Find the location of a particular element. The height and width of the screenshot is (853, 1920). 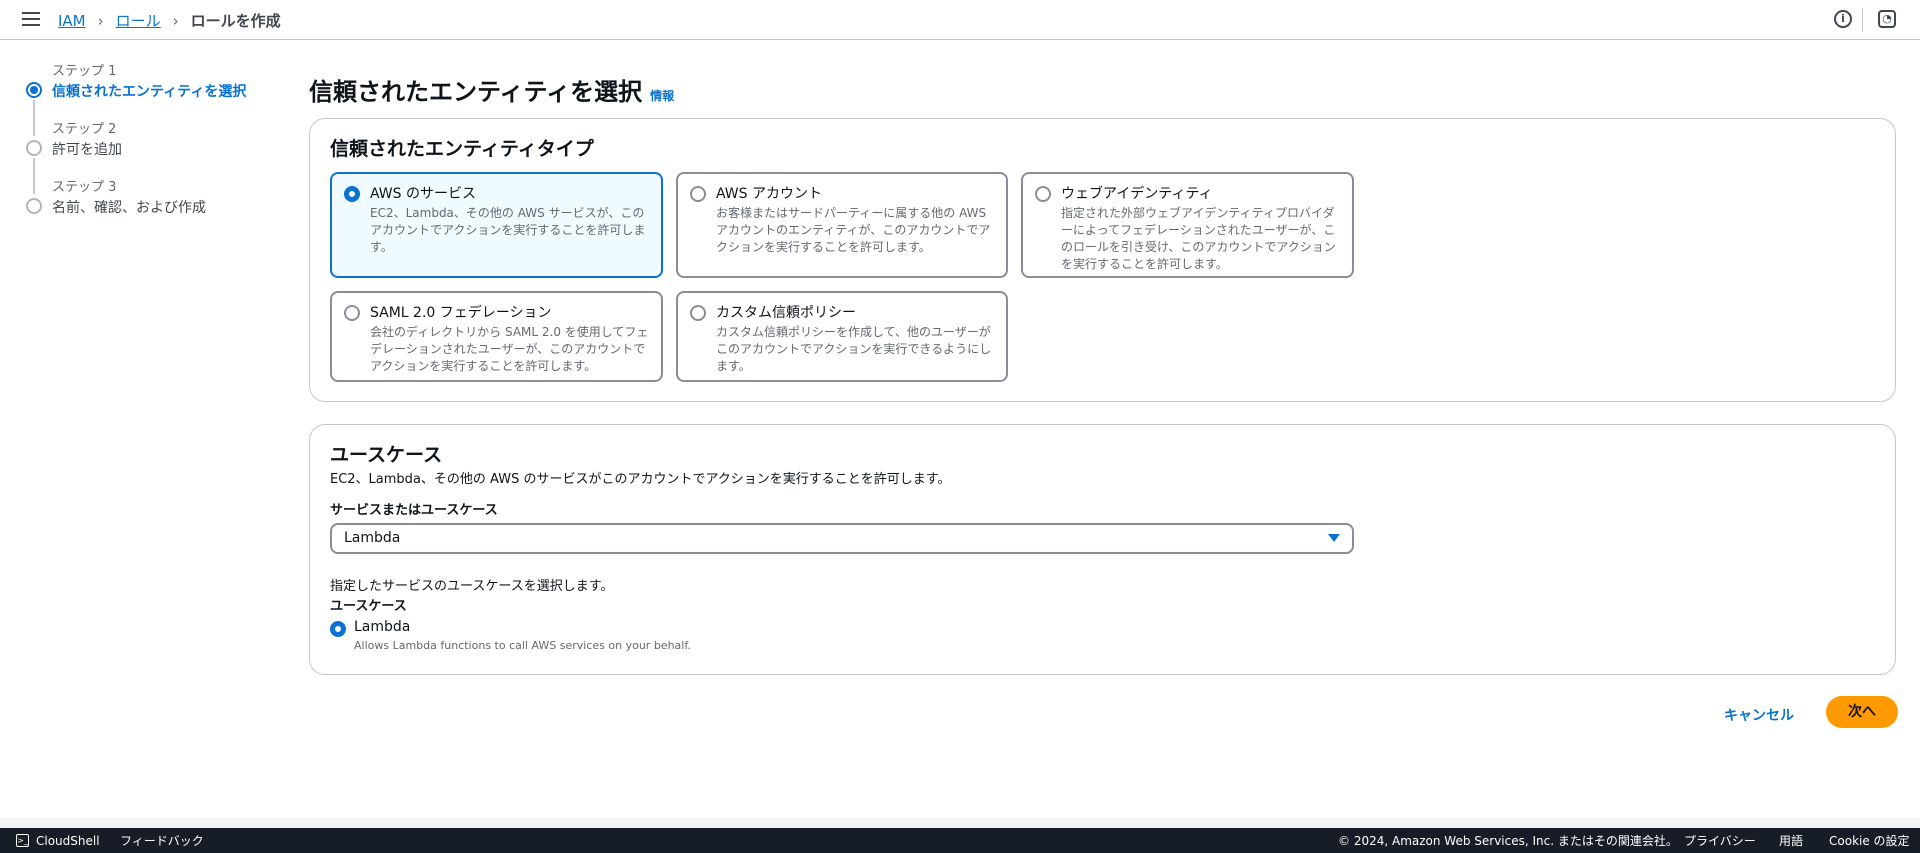

step-3: ステップ 3 名前、確認、および作成 is located at coordinates (135, 205).